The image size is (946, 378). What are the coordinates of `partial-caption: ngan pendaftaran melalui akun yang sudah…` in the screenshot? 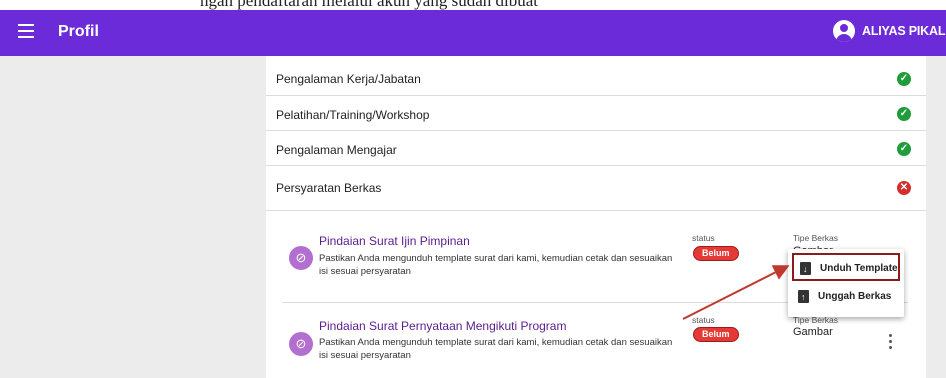 It's located at (473, 5).